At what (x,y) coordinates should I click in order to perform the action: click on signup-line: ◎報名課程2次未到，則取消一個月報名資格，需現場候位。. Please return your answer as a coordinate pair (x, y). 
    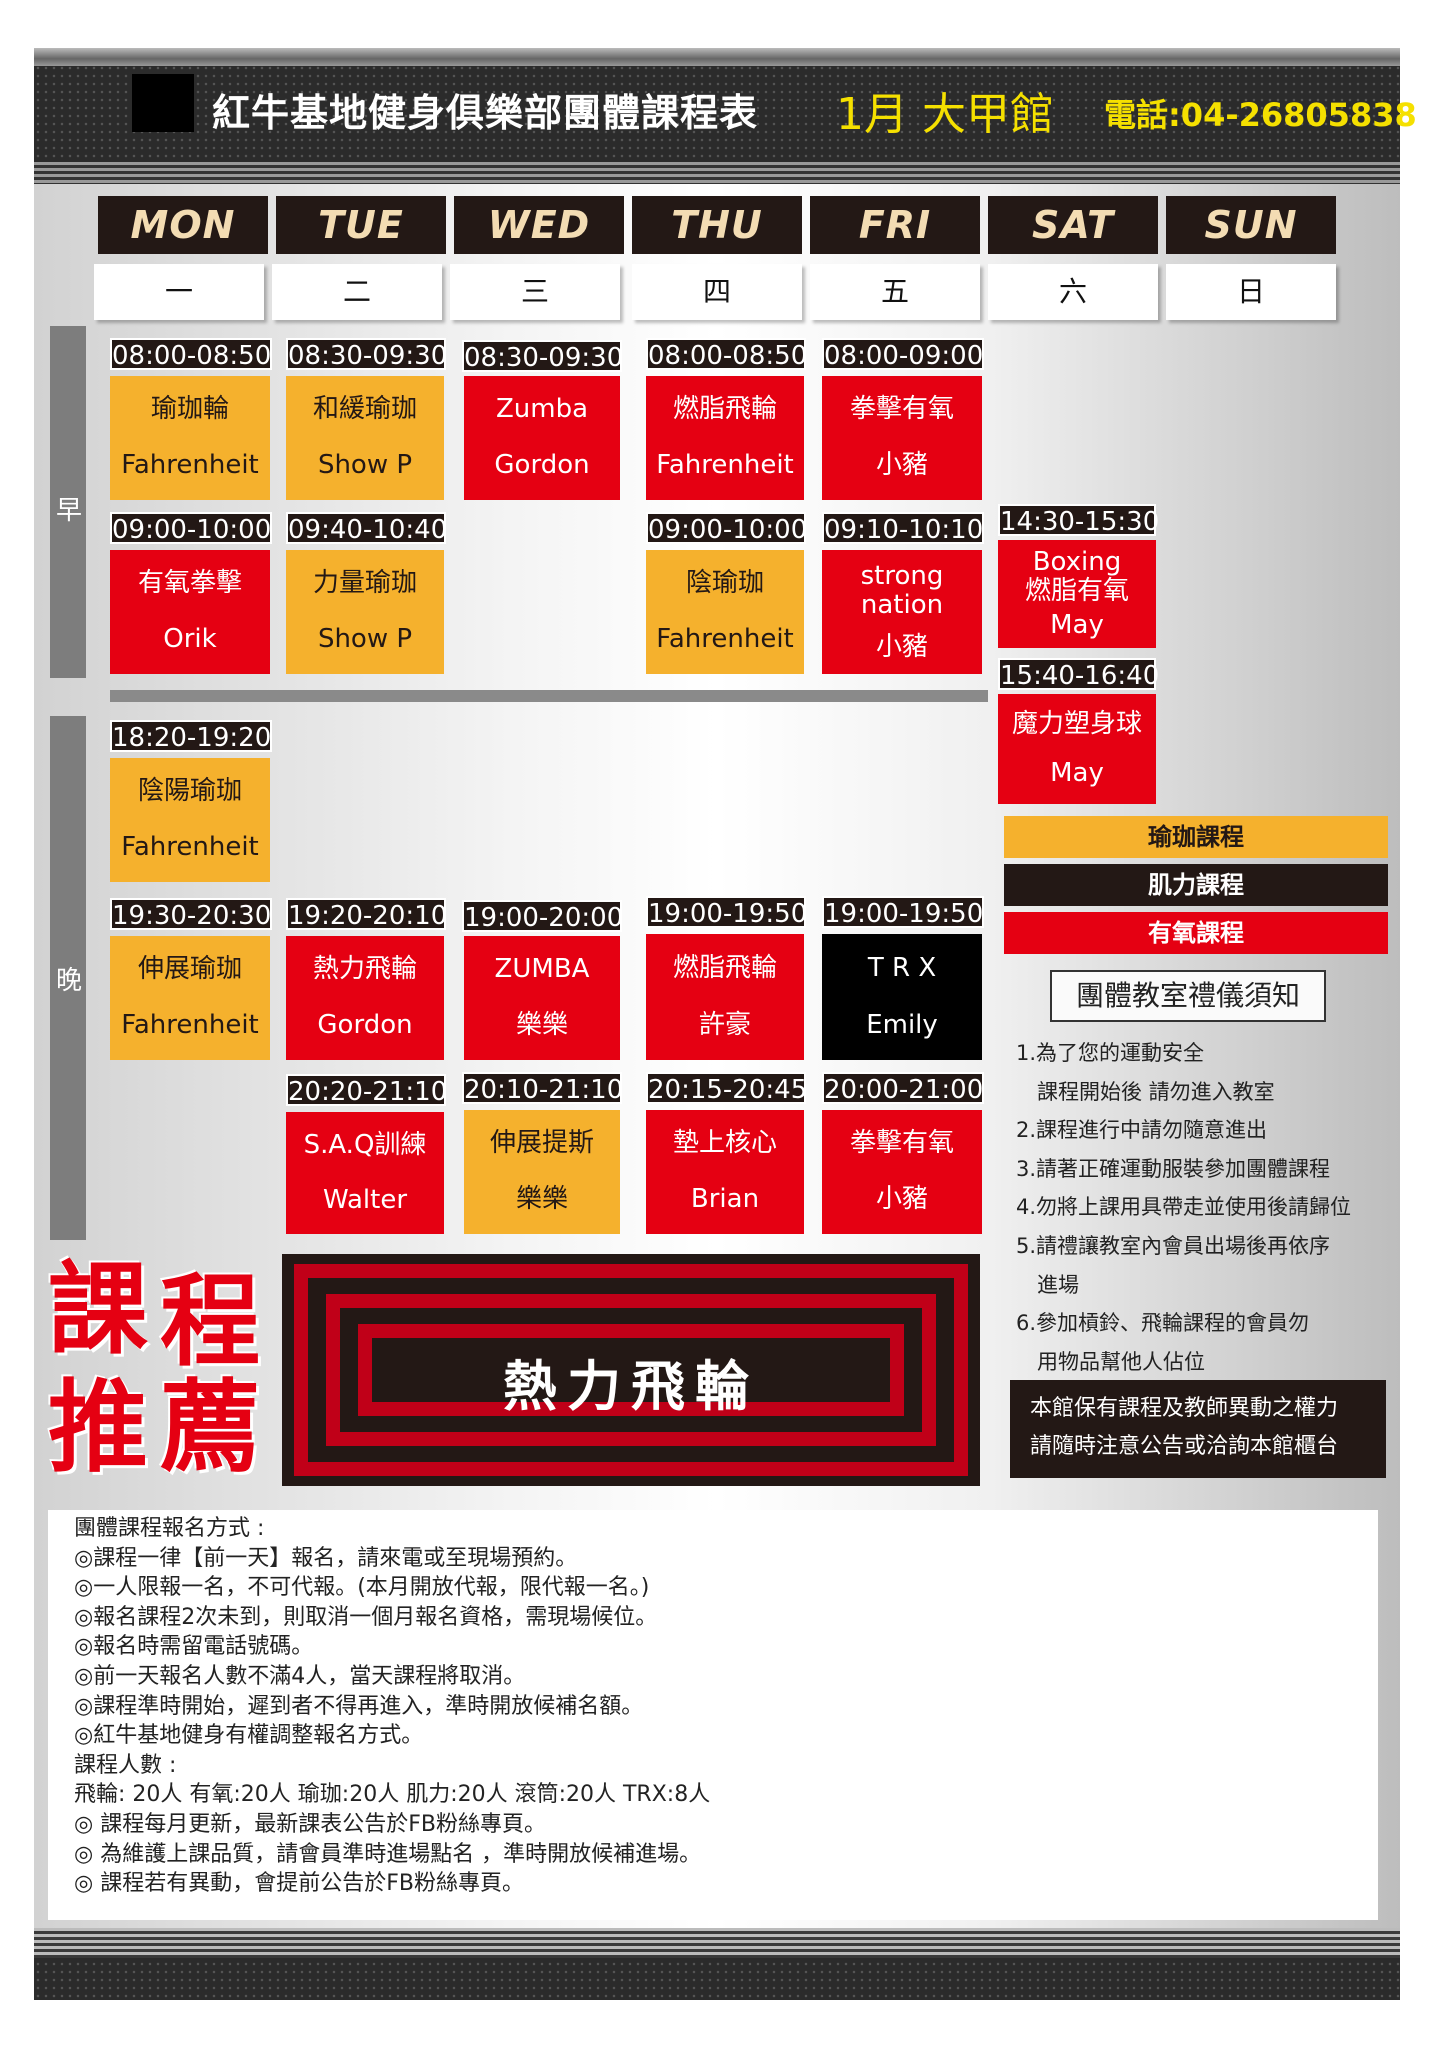
    Looking at the image, I should click on (366, 1617).